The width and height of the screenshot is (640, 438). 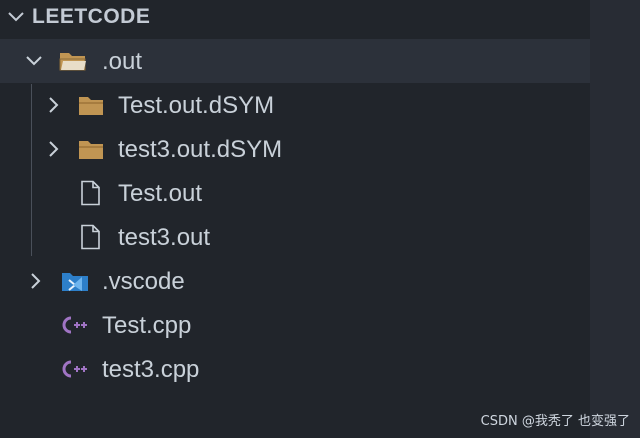 What do you see at coordinates (615, 219) in the screenshot?
I see `editor-edge` at bounding box center [615, 219].